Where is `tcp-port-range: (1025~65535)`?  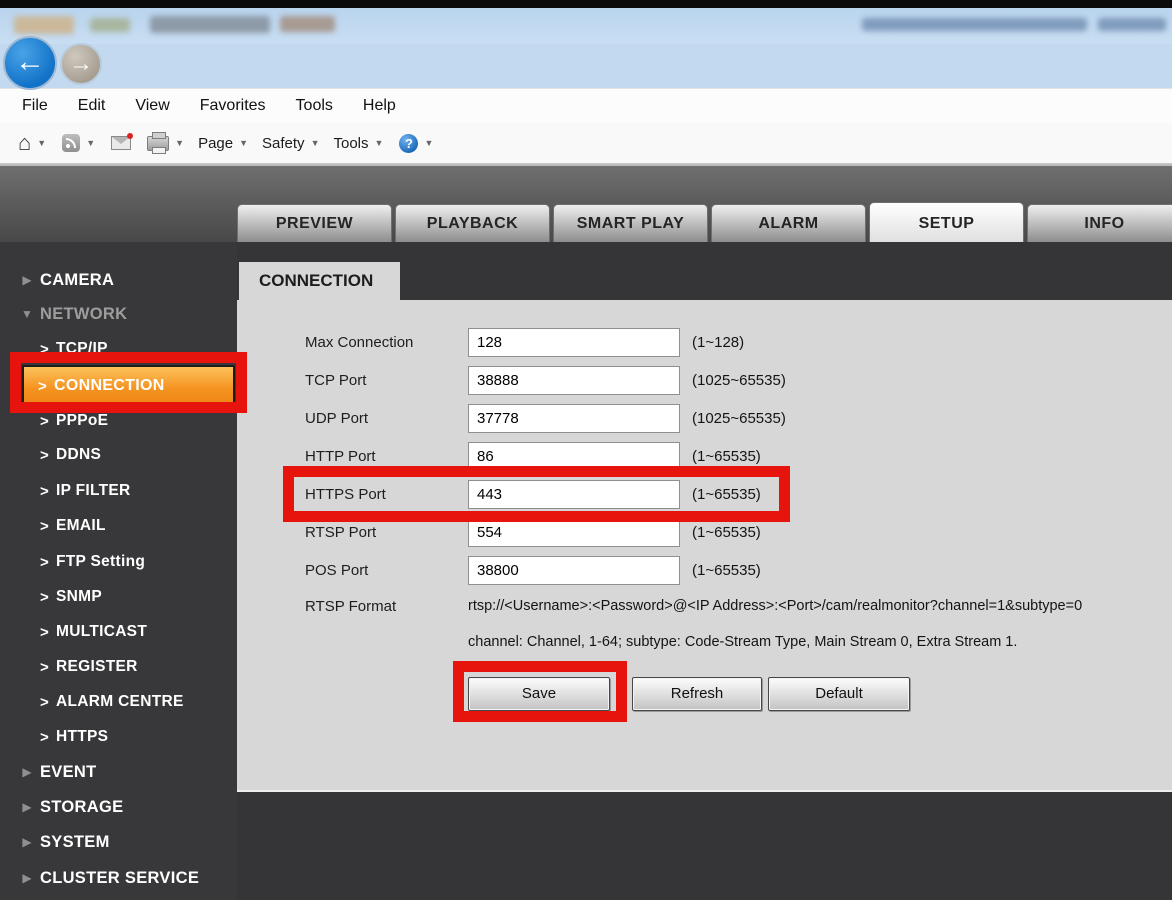
tcp-port-range: (1025~65535) is located at coordinates (739, 380).